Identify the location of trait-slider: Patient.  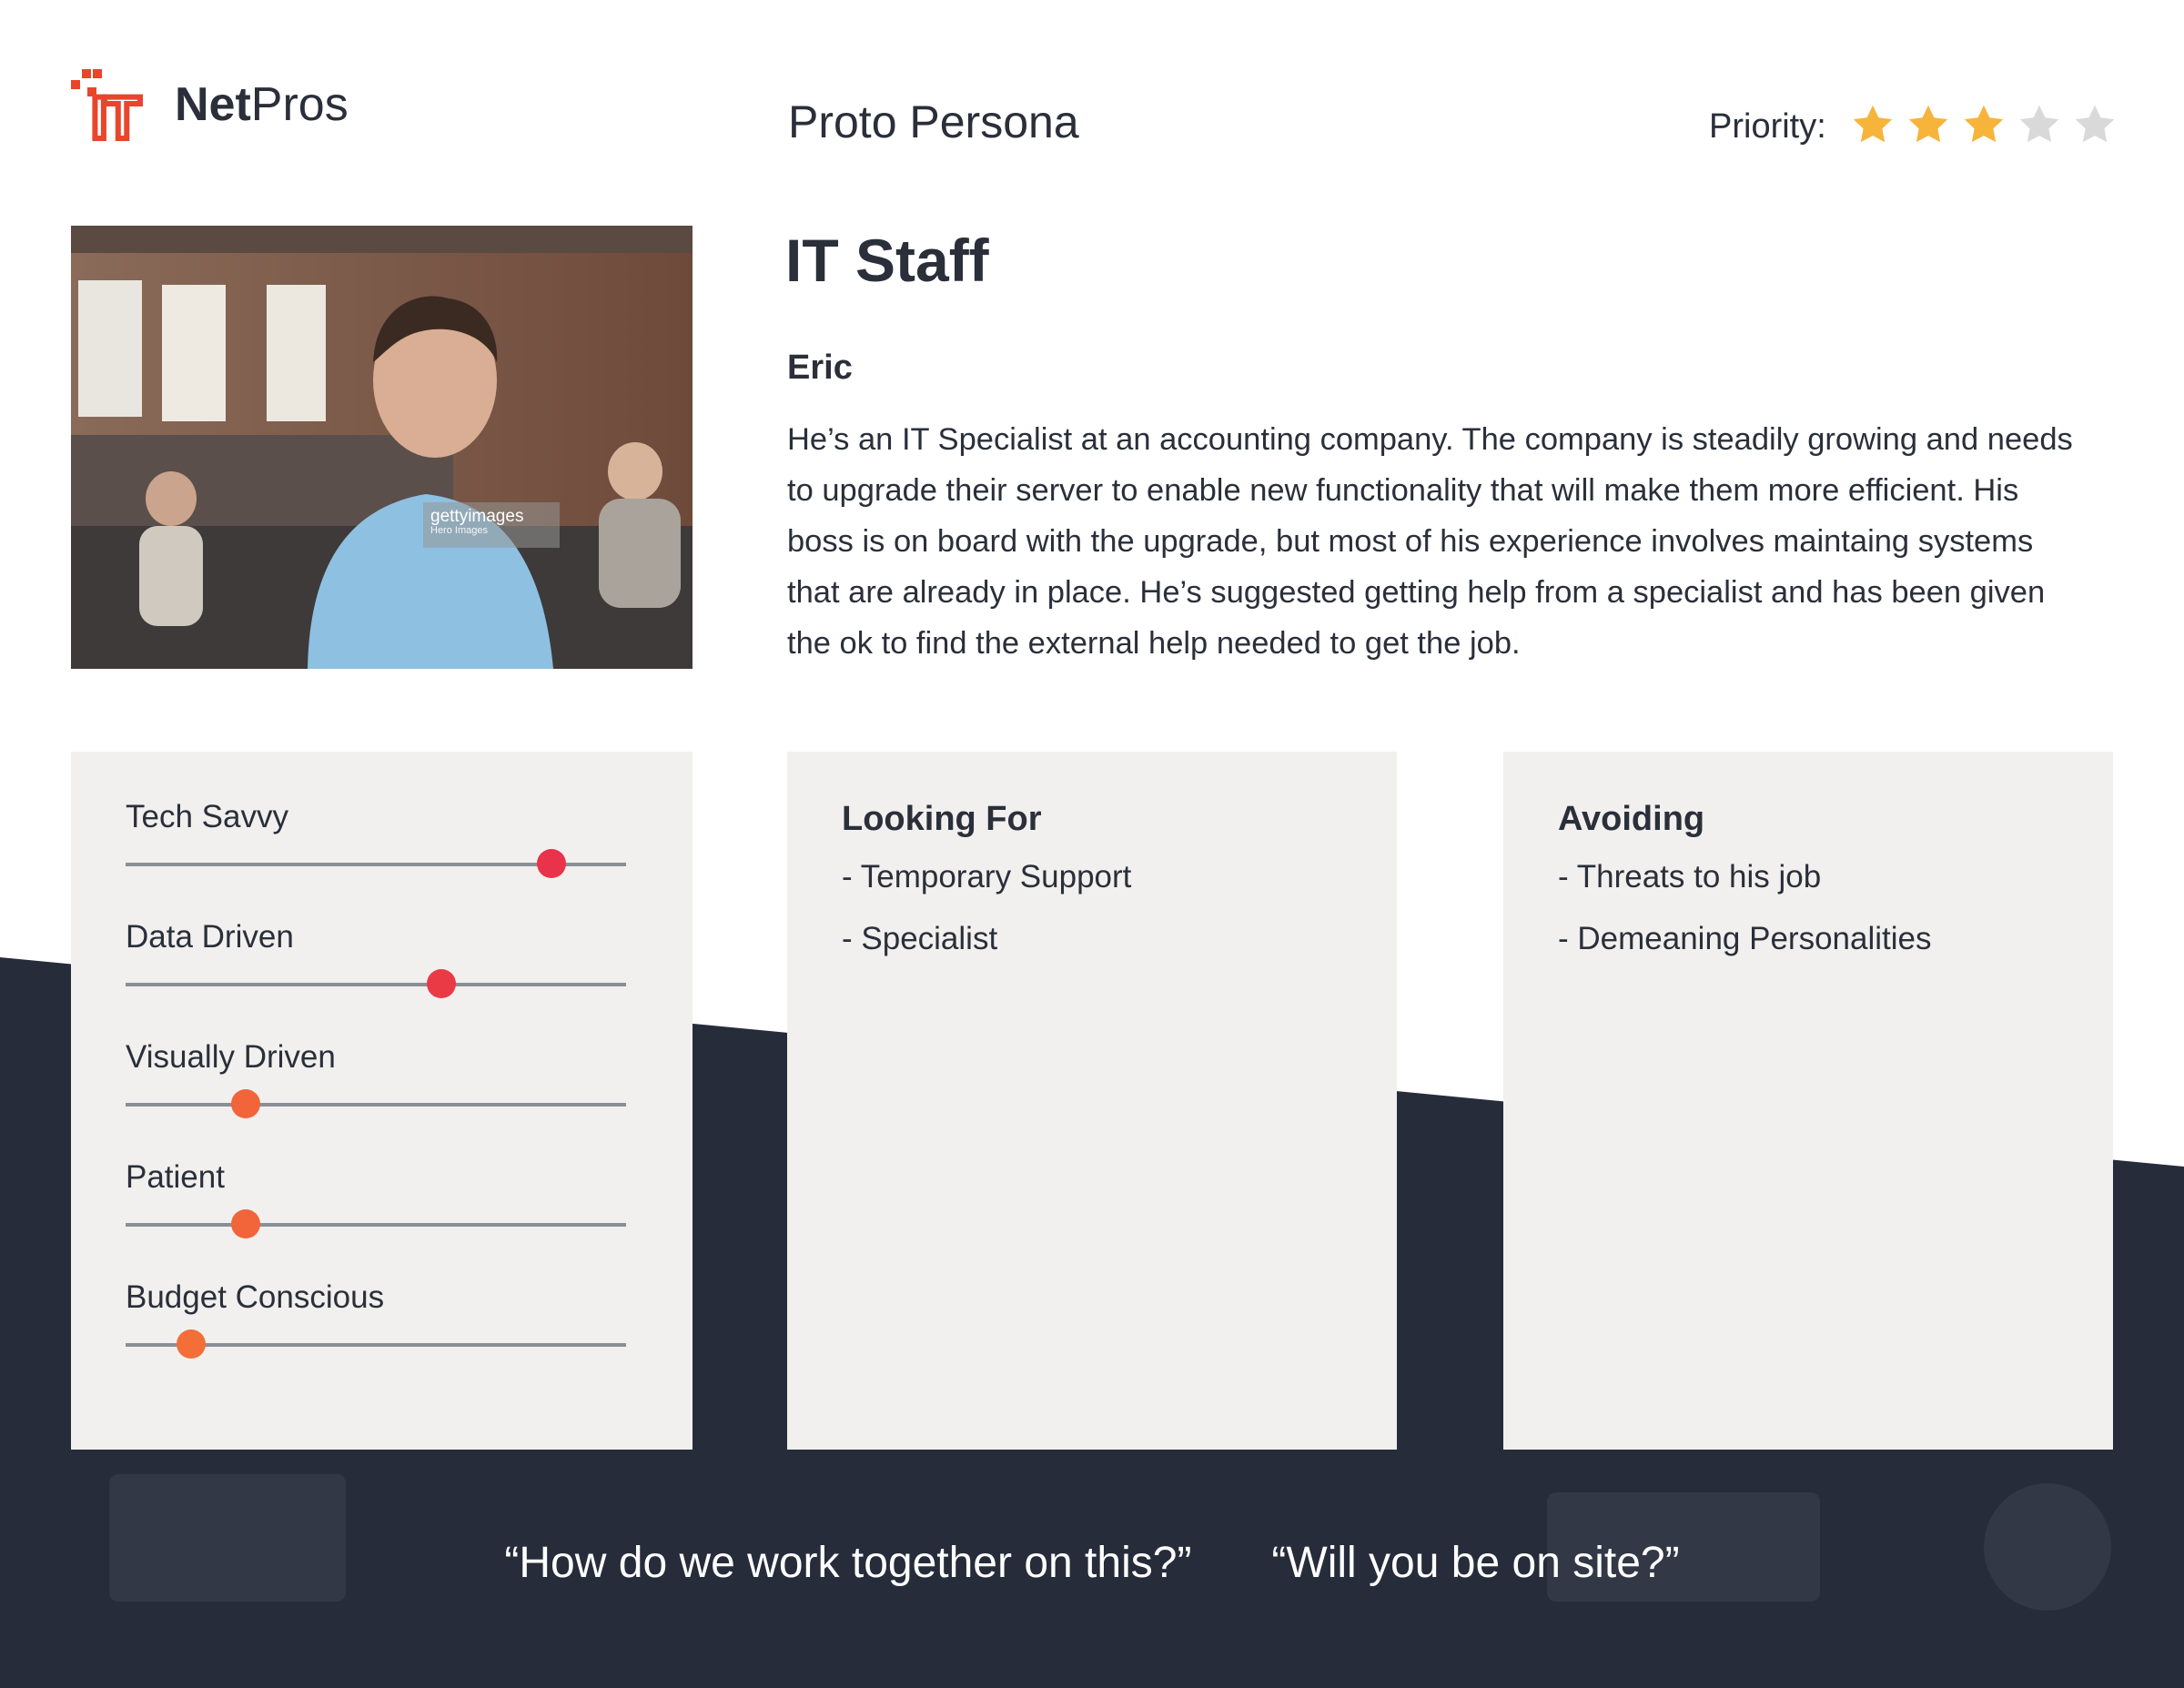
(376, 1198).